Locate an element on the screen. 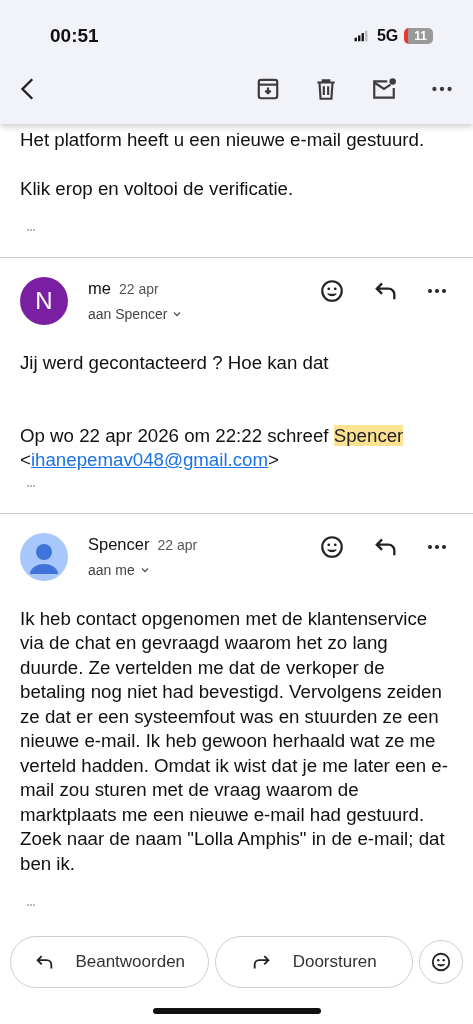 The width and height of the screenshot is (473, 1024). emoji-reaction-button is located at coordinates (441, 962).